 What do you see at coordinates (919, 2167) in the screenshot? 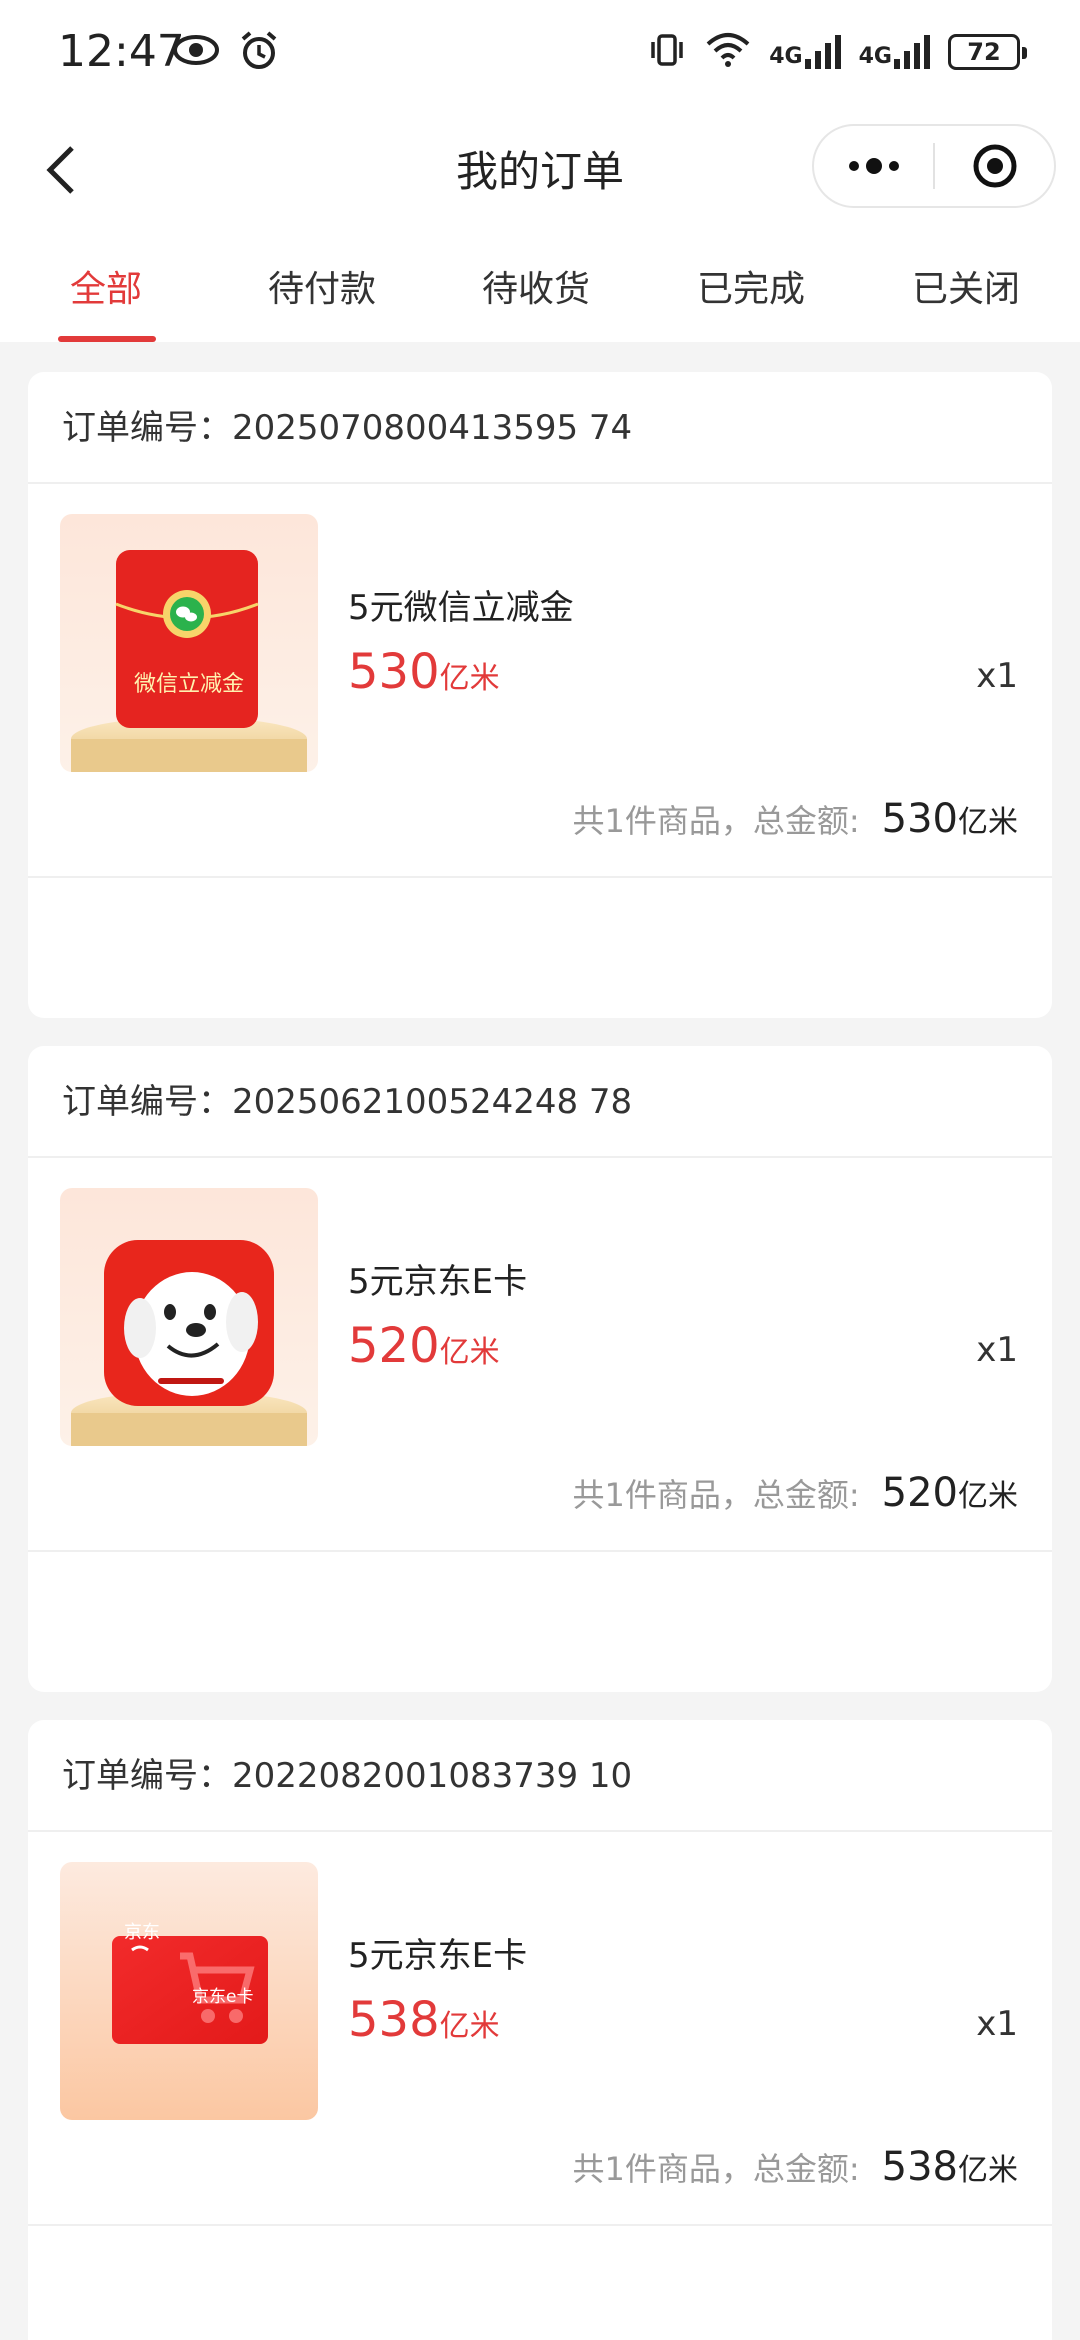
I see `total-value: 538` at bounding box center [919, 2167].